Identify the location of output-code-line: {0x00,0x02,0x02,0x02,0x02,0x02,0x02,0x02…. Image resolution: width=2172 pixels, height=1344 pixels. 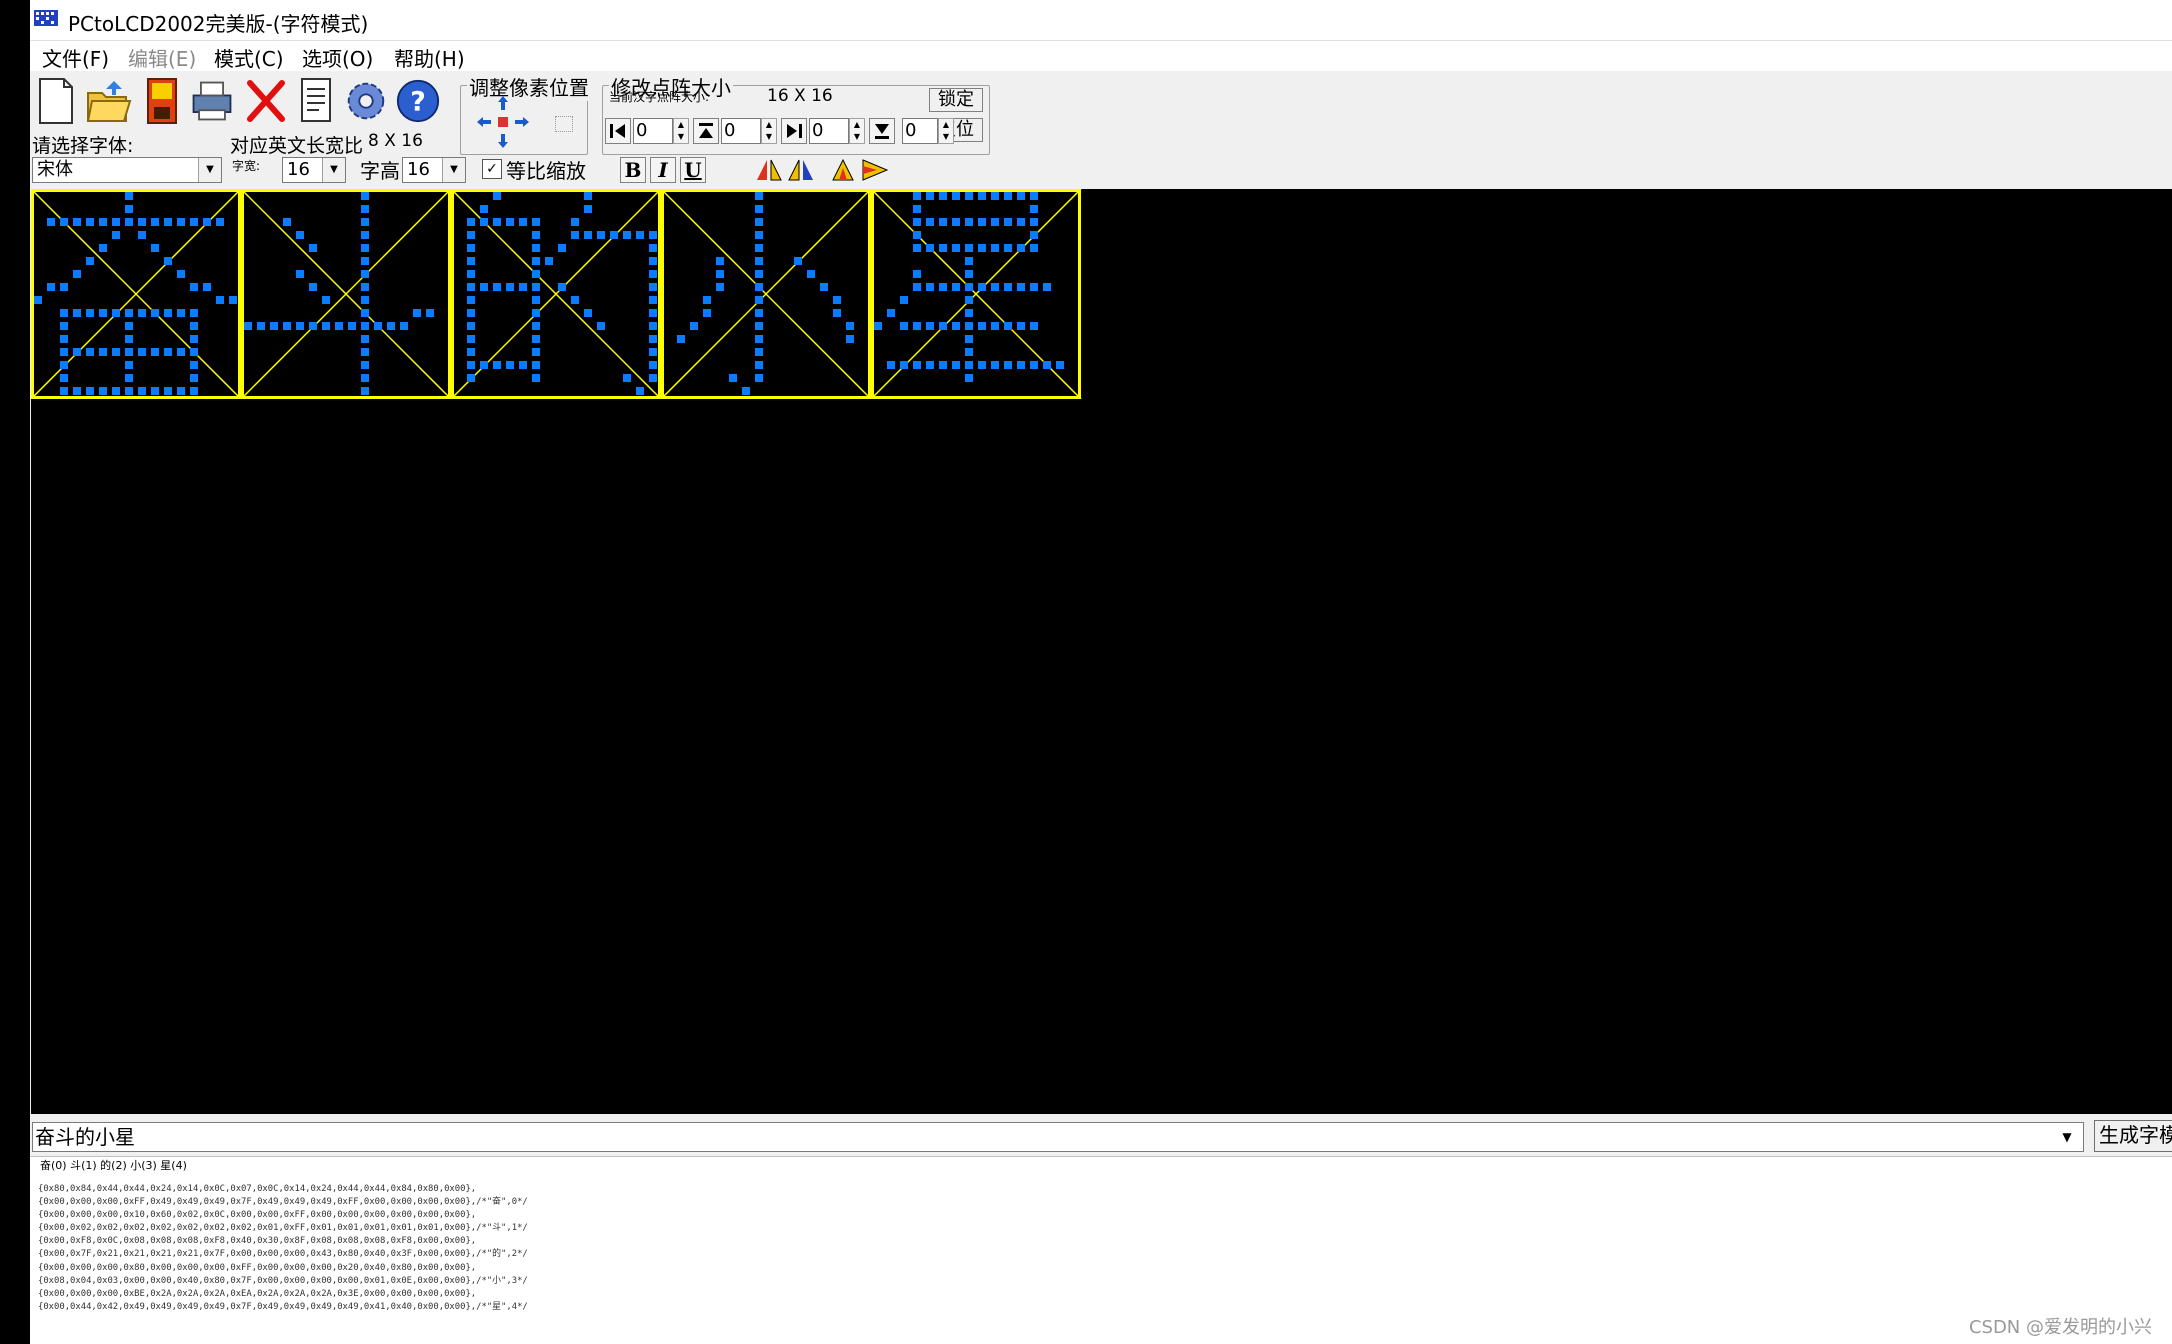
(283, 1228).